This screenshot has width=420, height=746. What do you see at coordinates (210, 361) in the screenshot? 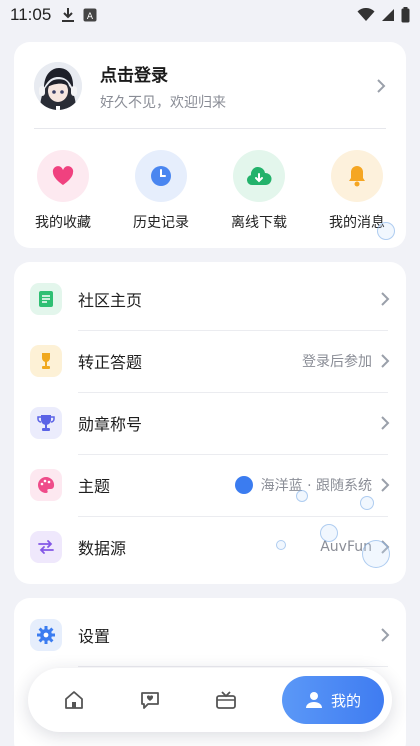
I see `menu-item-quiz: 转正答题 登录后参加` at bounding box center [210, 361].